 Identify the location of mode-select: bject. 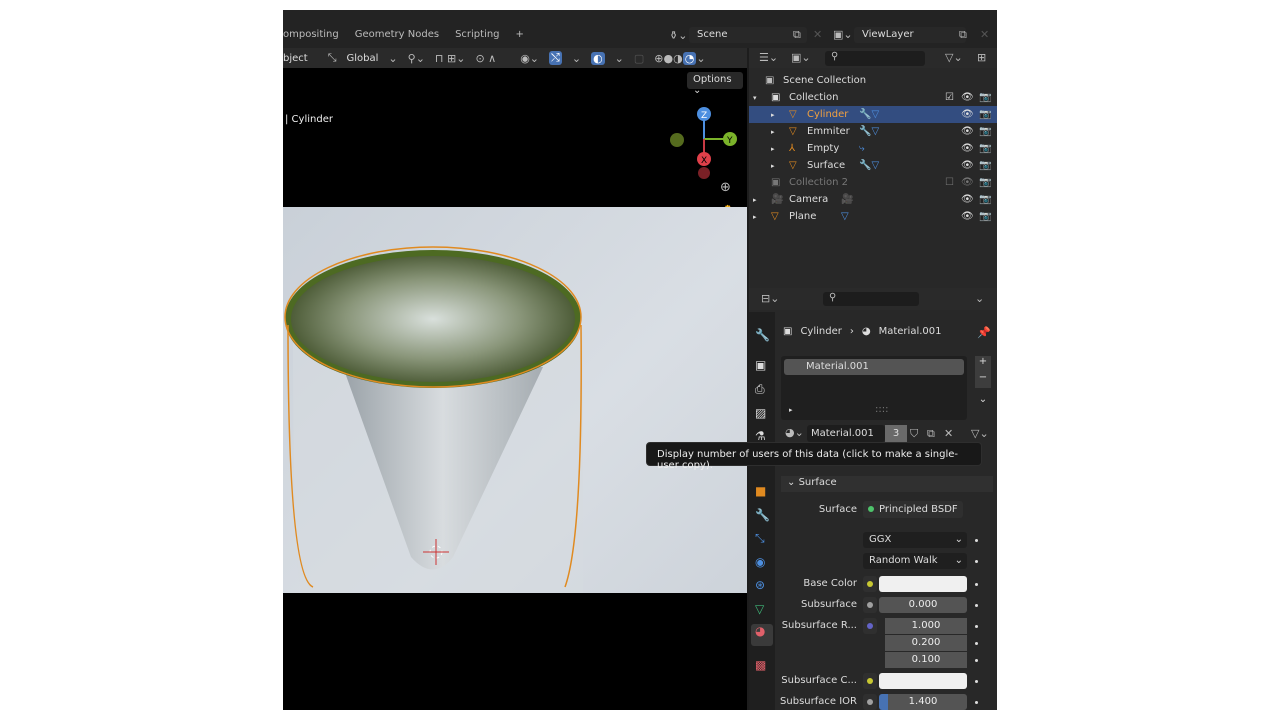
(295, 58).